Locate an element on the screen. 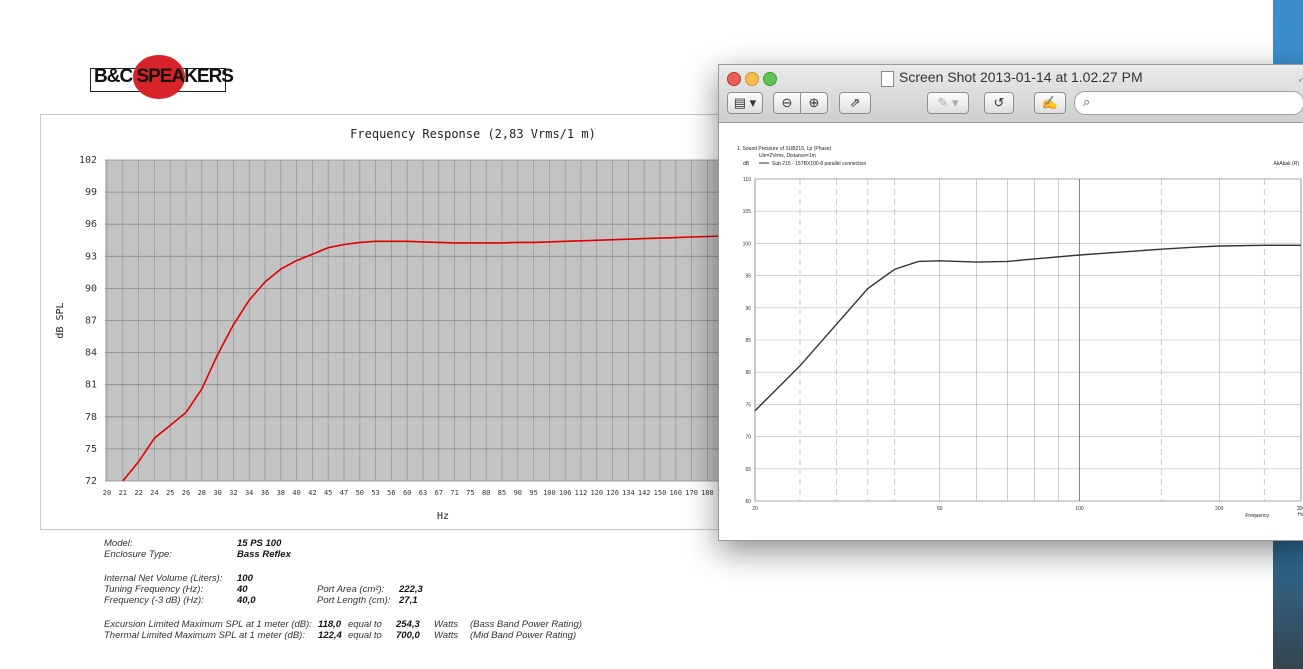  y-axis-label: dB SPL is located at coordinates (60, 320).